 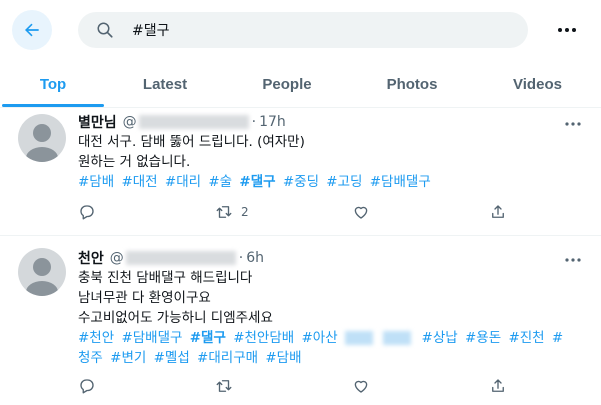 What do you see at coordinates (175, 318) in the screenshot?
I see `tweet-text-line: 수고비없어도 가능하니 디엠주세요` at bounding box center [175, 318].